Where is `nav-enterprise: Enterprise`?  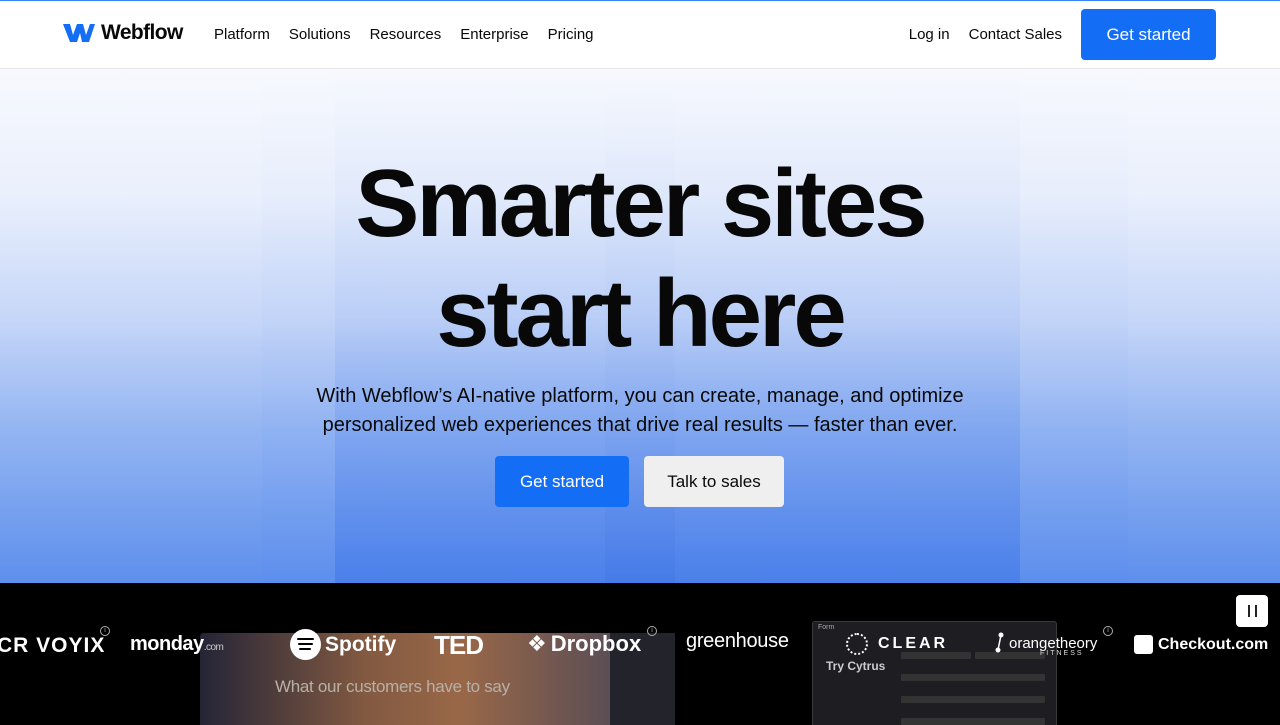 nav-enterprise: Enterprise is located at coordinates (494, 35).